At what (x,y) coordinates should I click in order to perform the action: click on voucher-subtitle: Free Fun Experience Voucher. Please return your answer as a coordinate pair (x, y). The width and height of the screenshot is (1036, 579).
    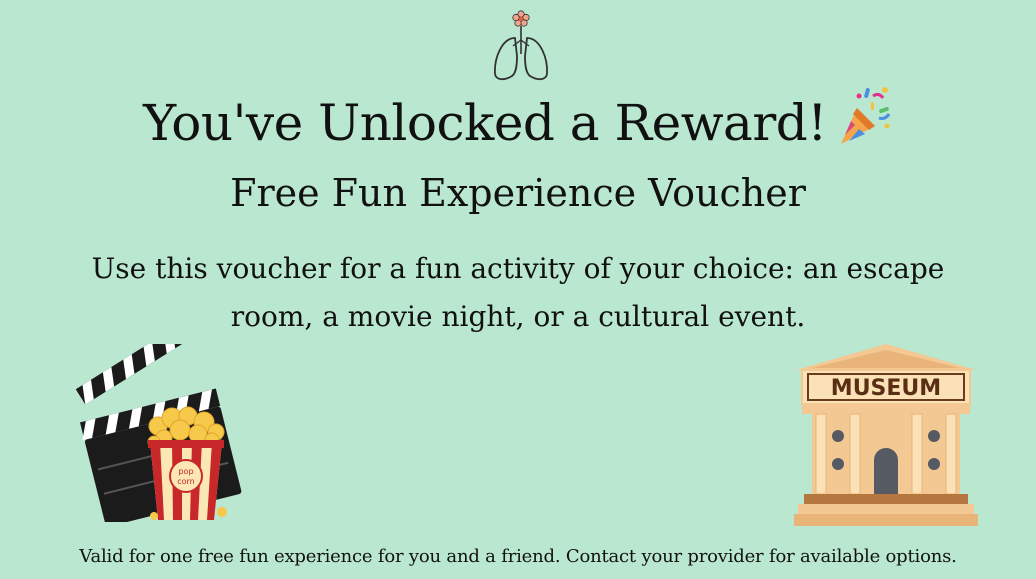
    Looking at the image, I should click on (518, 193).